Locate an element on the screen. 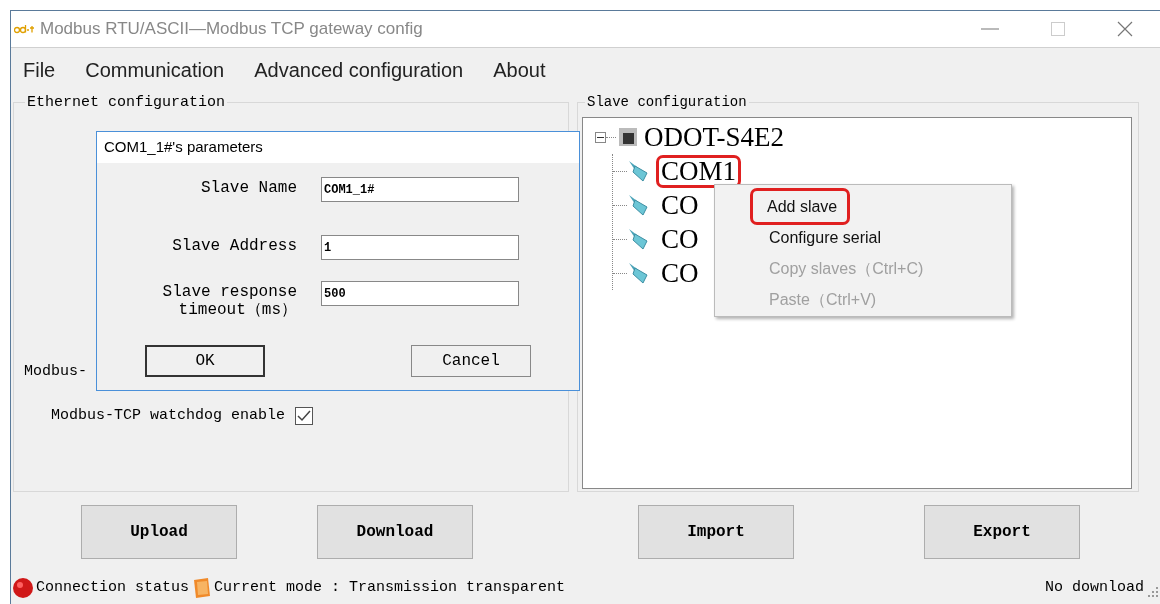 The image size is (1160, 604). text-field: COM1_1# is located at coordinates (420, 189).